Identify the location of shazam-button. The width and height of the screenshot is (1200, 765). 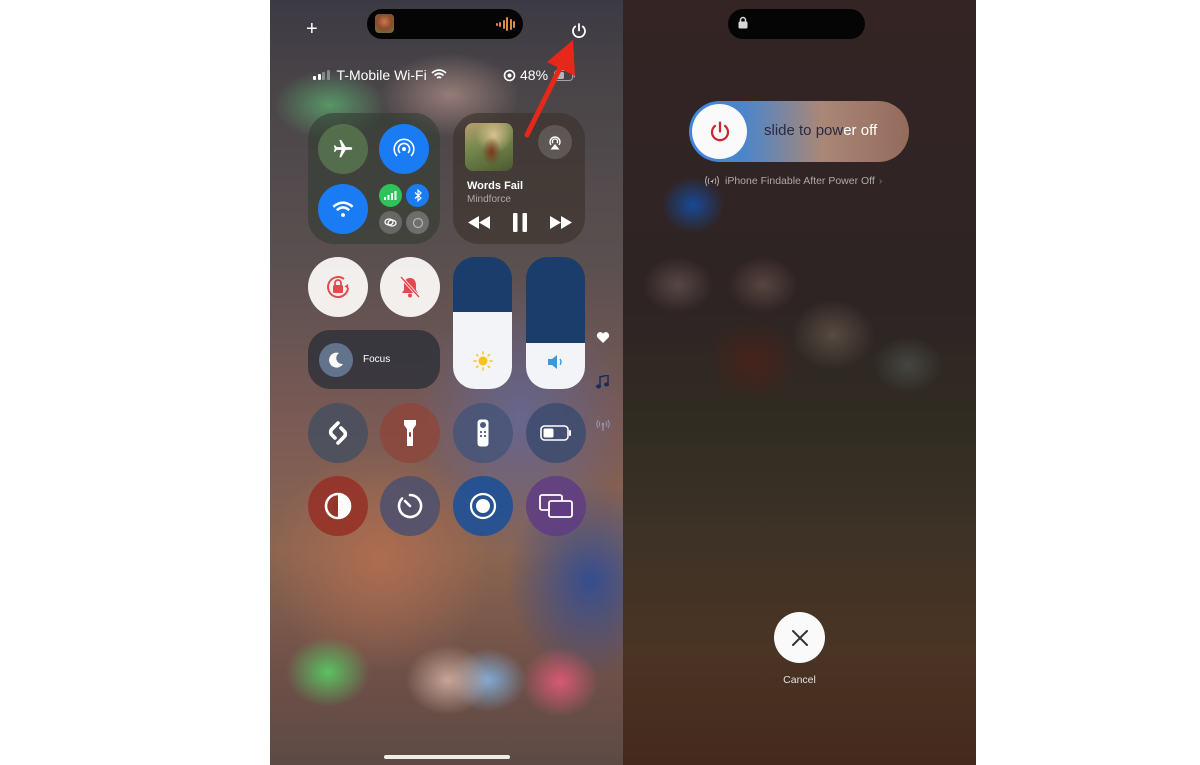
(338, 433).